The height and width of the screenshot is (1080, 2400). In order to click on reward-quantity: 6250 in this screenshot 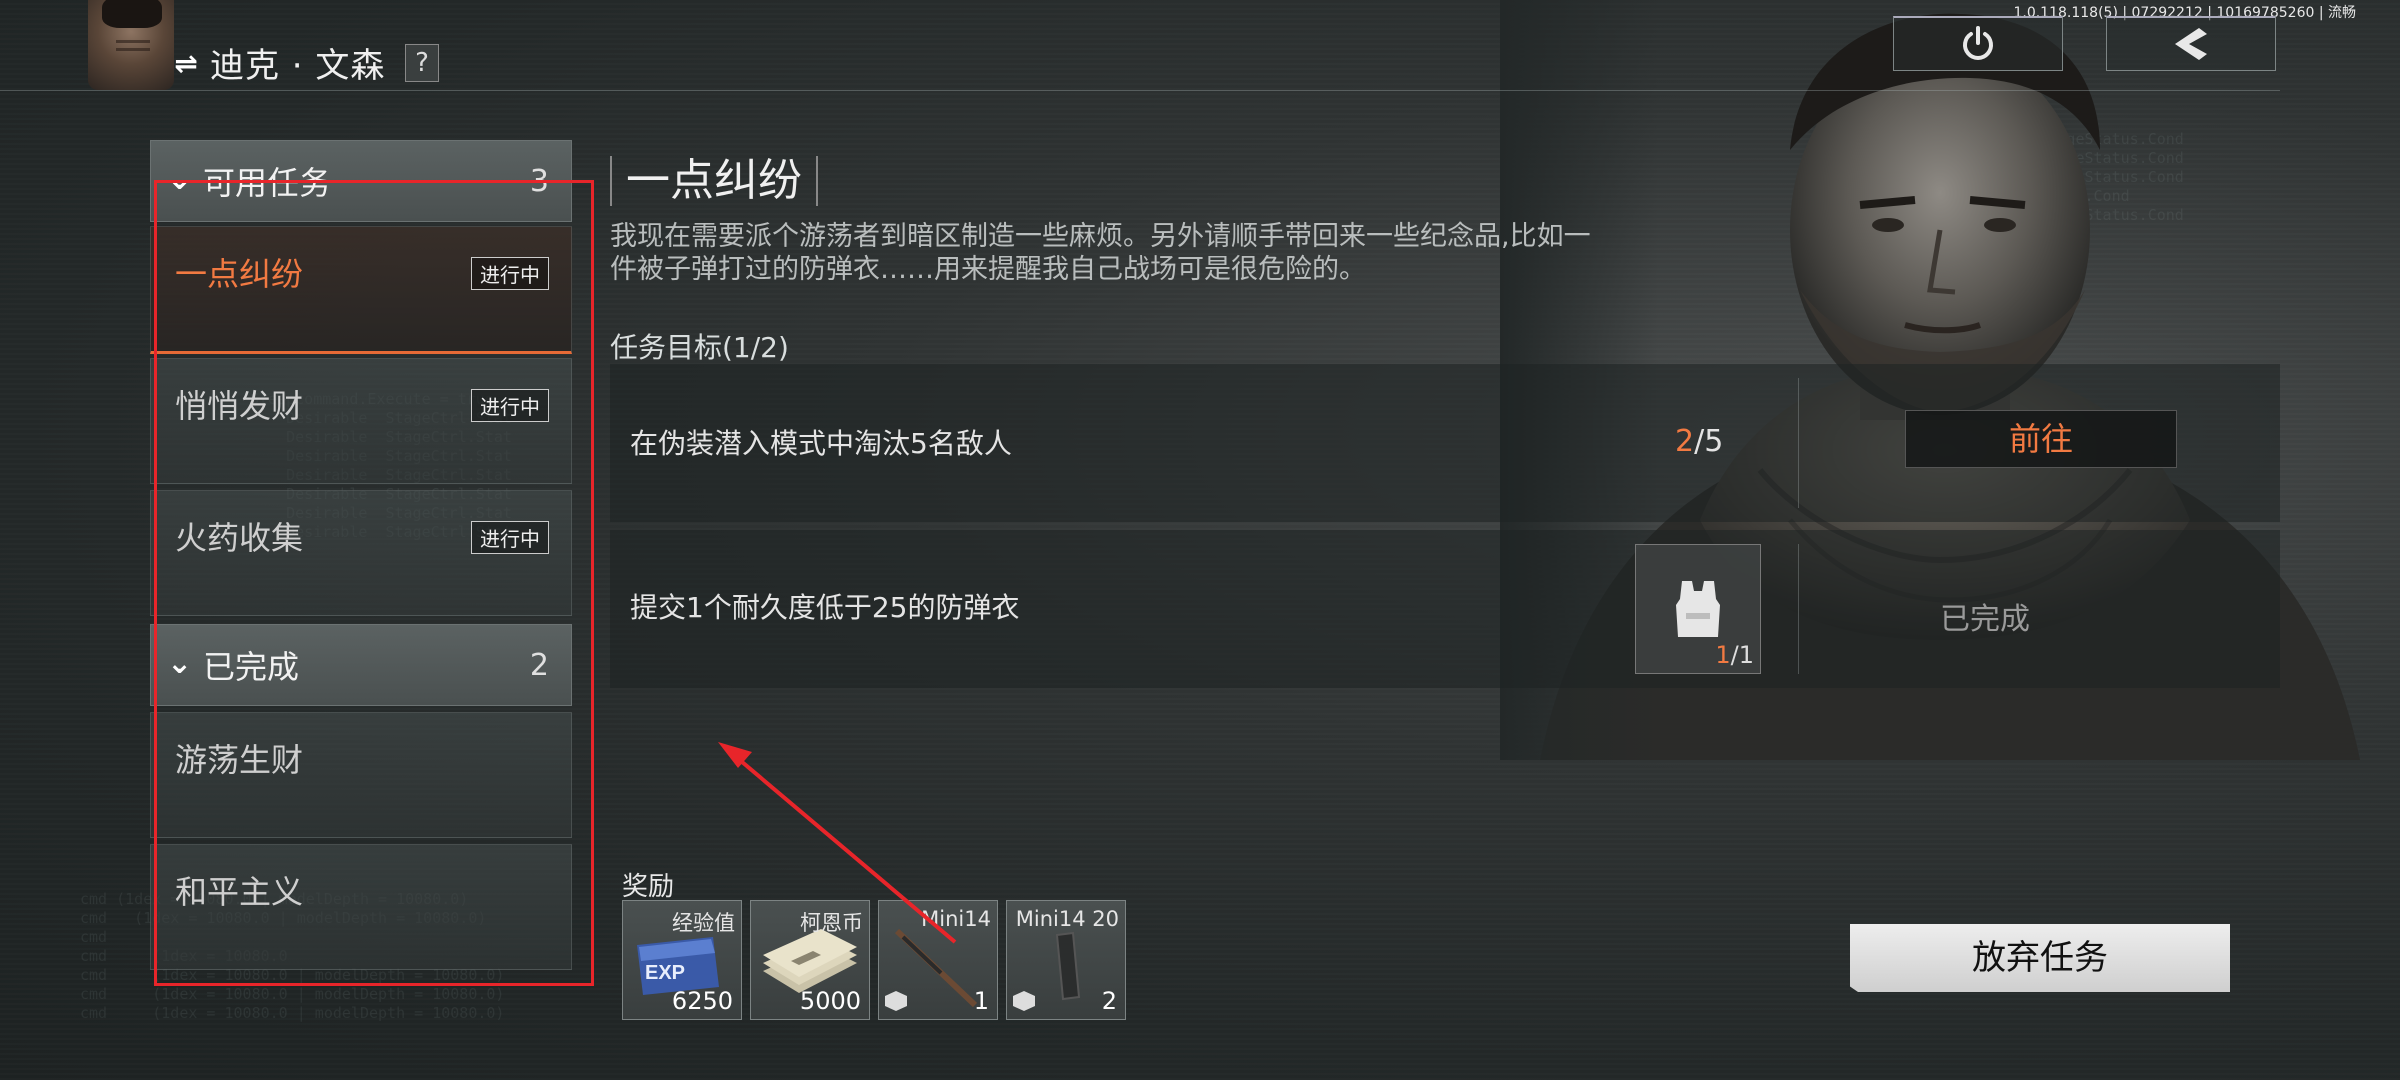, I will do `click(702, 1001)`.